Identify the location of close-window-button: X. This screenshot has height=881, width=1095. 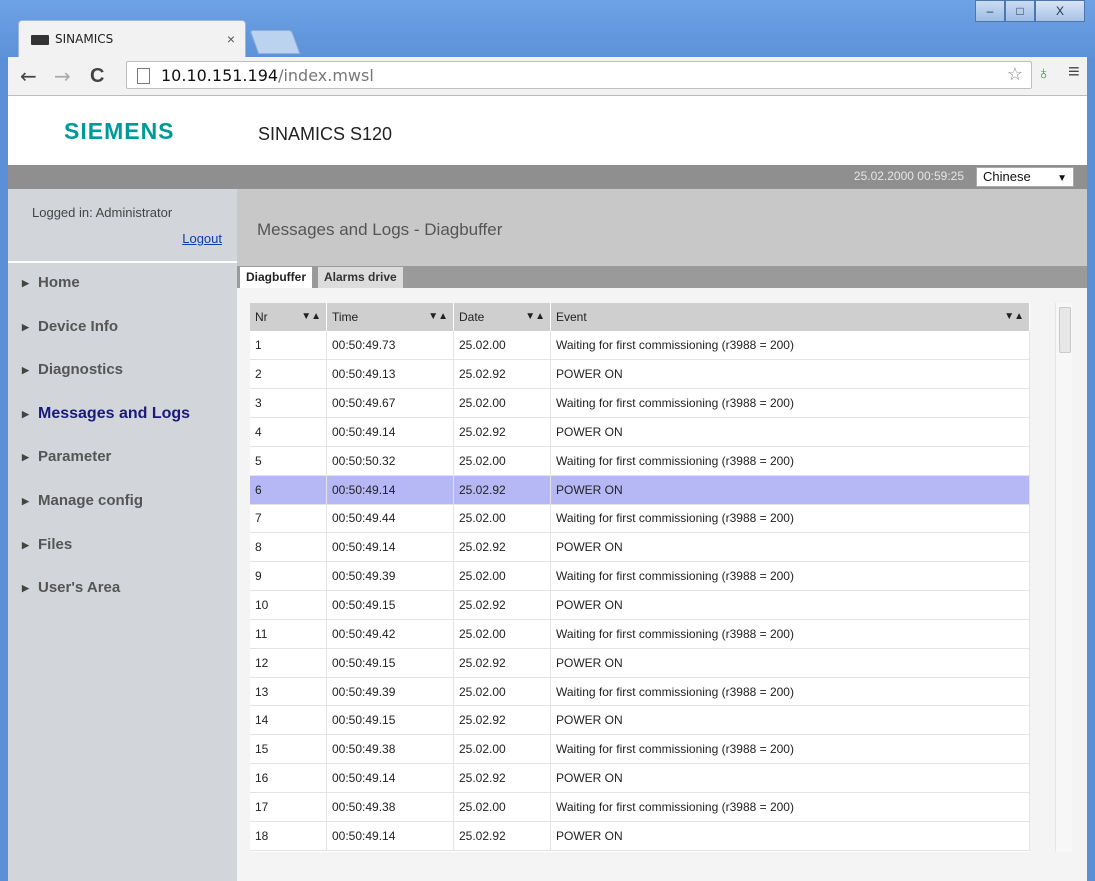
(1060, 11).